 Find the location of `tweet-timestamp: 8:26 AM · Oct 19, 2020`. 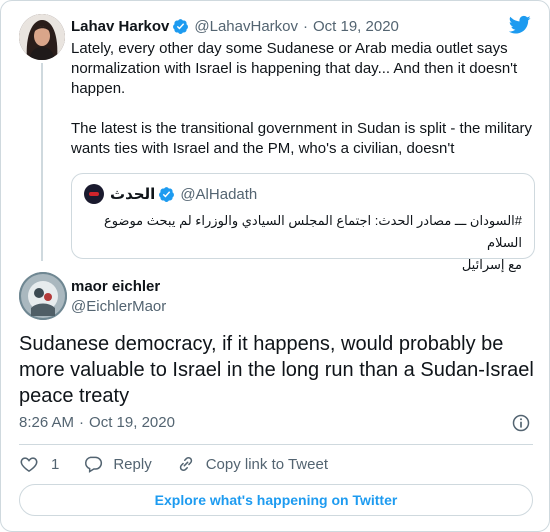

tweet-timestamp: 8:26 AM · Oct 19, 2020 is located at coordinates (97, 422).